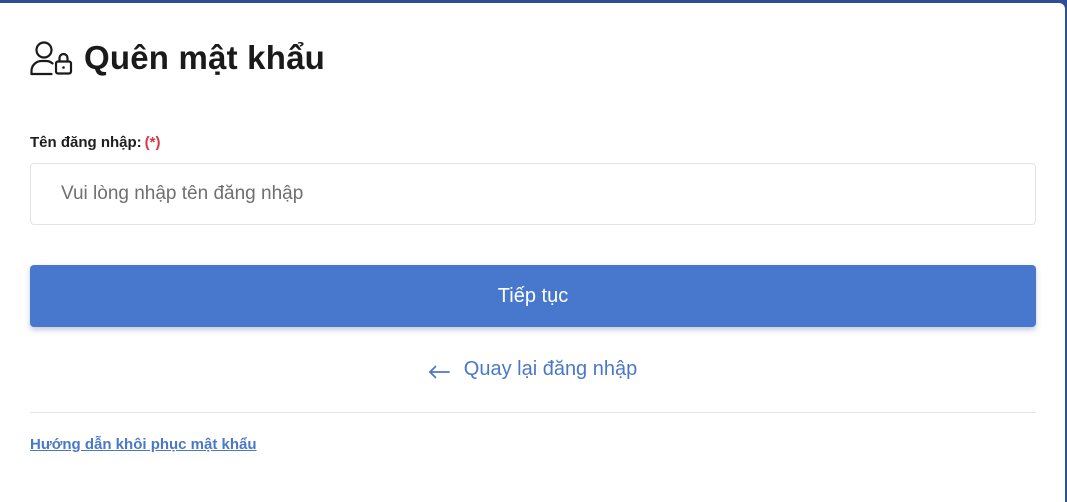 The width and height of the screenshot is (1067, 502). I want to click on recovery-guide-link: Hướng dẫn khôi phục mật khẩu, so click(143, 444).